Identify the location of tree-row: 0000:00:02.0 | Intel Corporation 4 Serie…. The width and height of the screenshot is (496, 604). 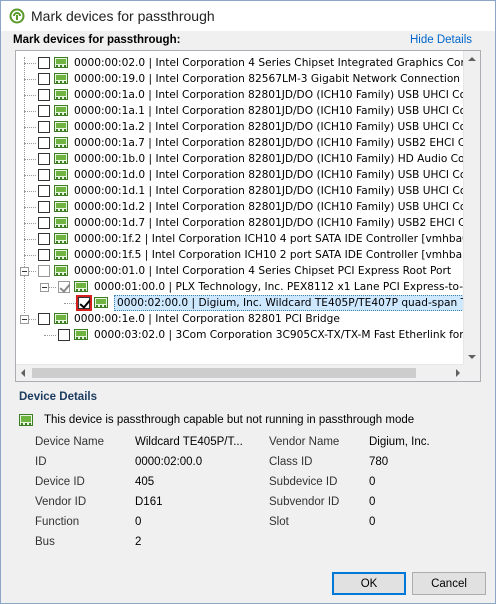
(248, 63).